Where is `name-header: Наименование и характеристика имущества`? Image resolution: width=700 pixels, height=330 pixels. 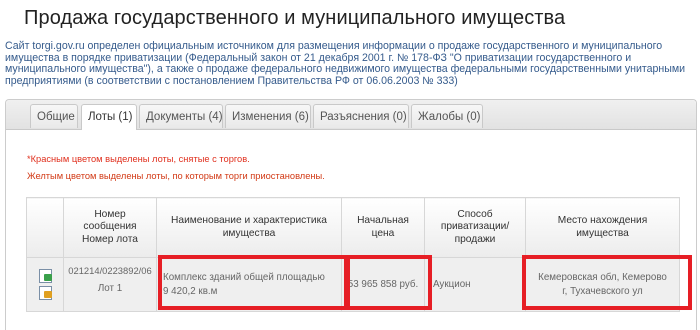
name-header: Наименование и характеристика имущества is located at coordinates (249, 227).